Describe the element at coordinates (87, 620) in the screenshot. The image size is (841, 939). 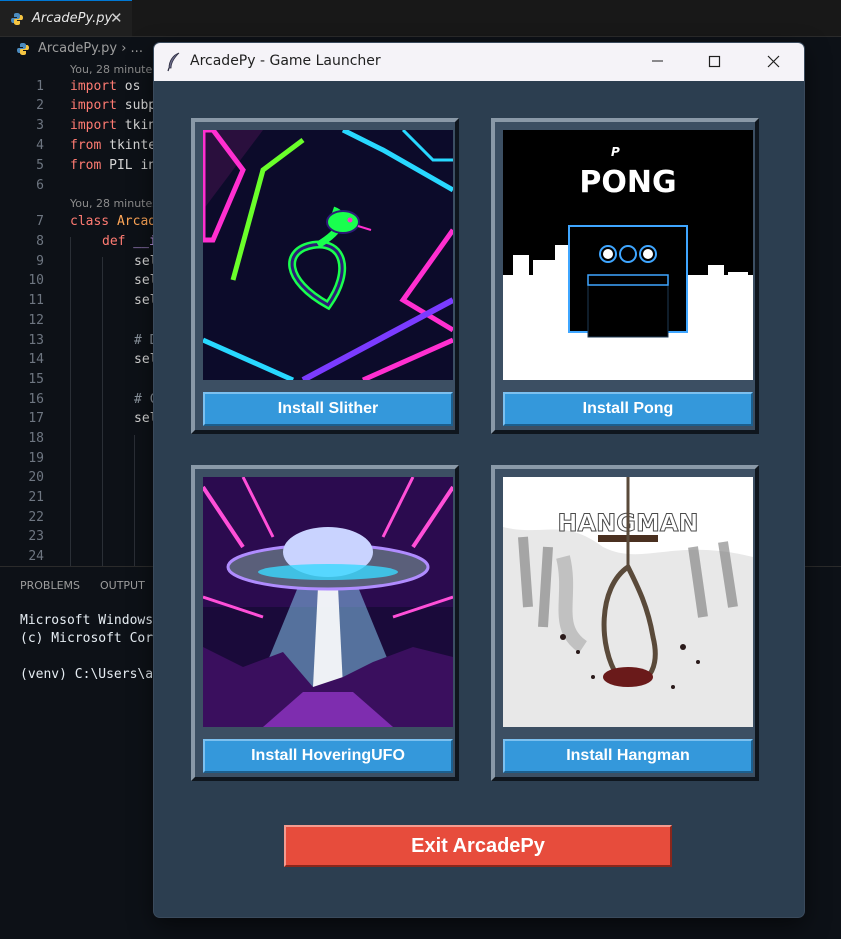
I see `terminal-line: Microsoft Windows` at that location.